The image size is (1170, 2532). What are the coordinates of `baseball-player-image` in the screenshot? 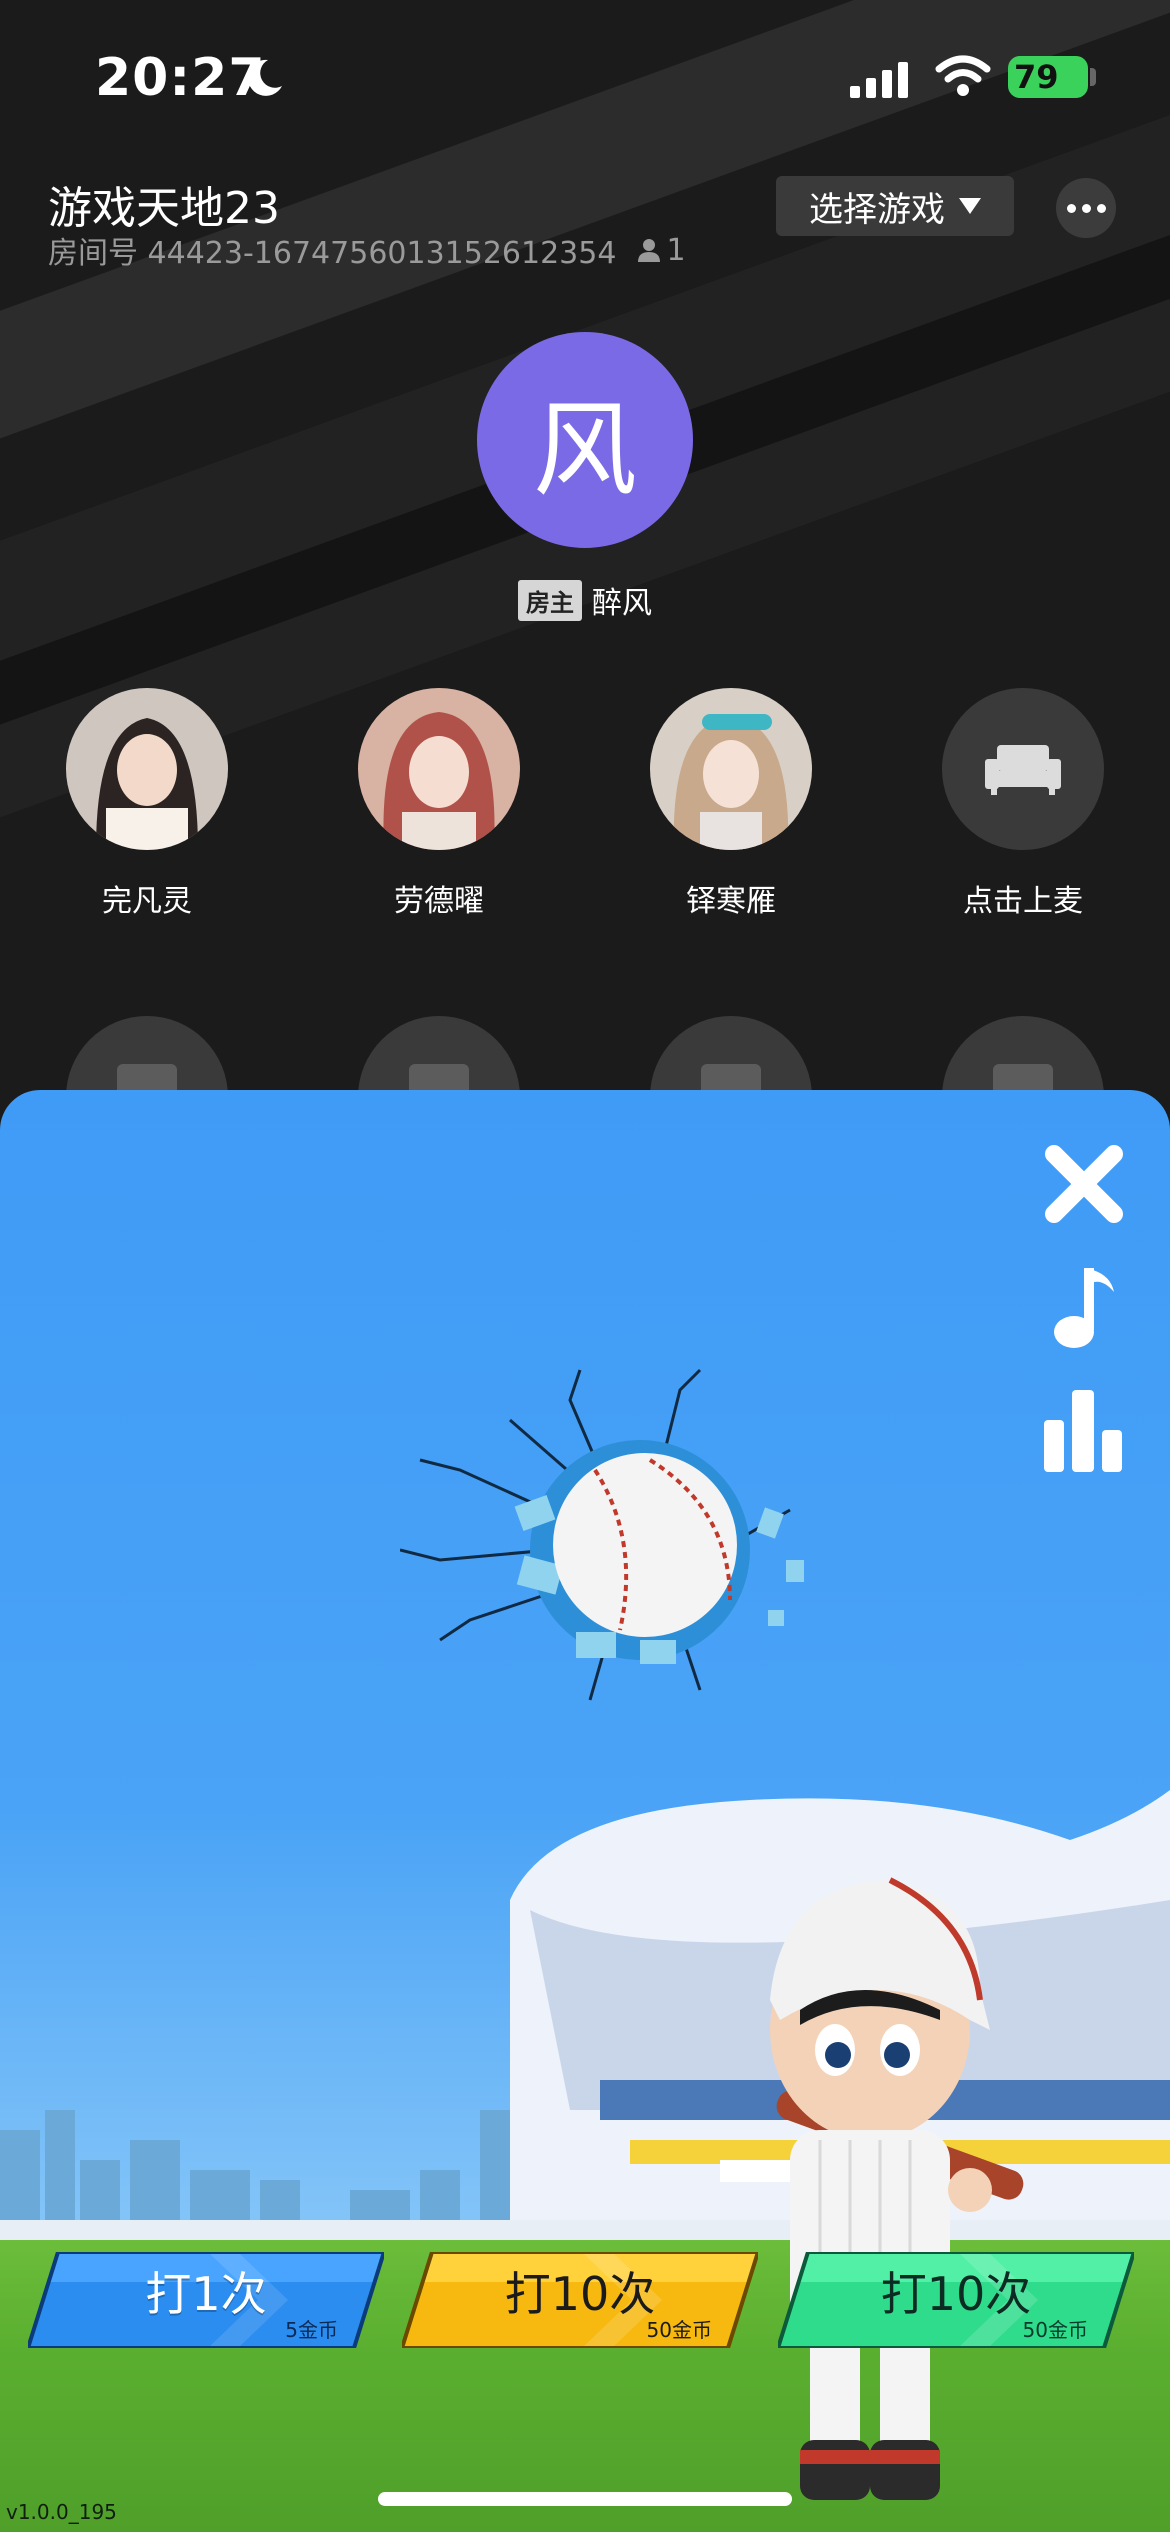 It's located at (897, 2188).